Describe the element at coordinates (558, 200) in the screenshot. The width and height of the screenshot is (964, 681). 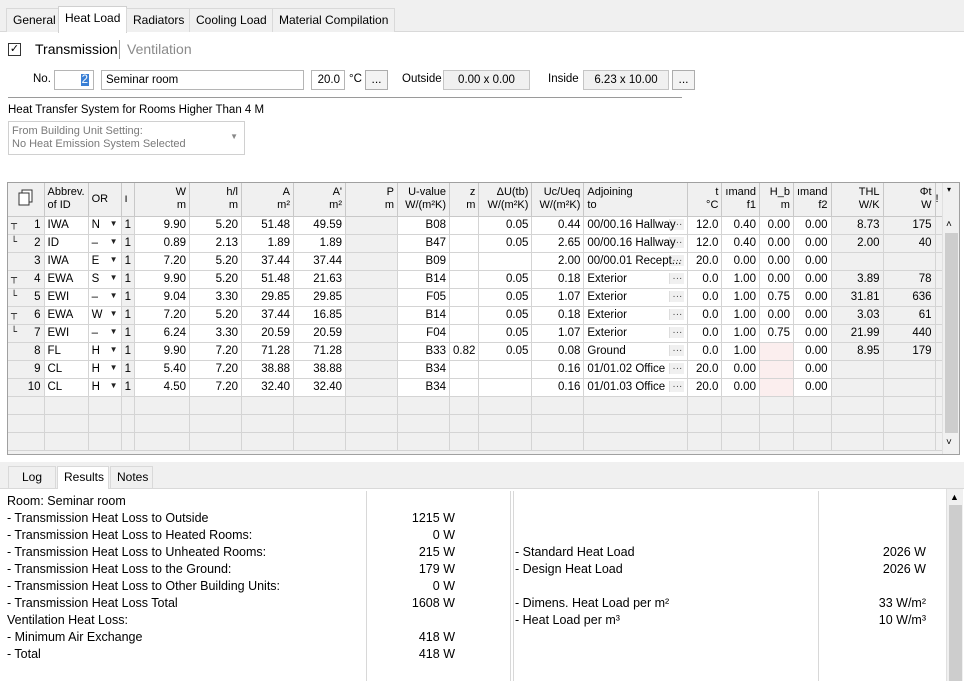
I see `header-uc-ueq: Uc/Ueq W/(m²K)` at that location.